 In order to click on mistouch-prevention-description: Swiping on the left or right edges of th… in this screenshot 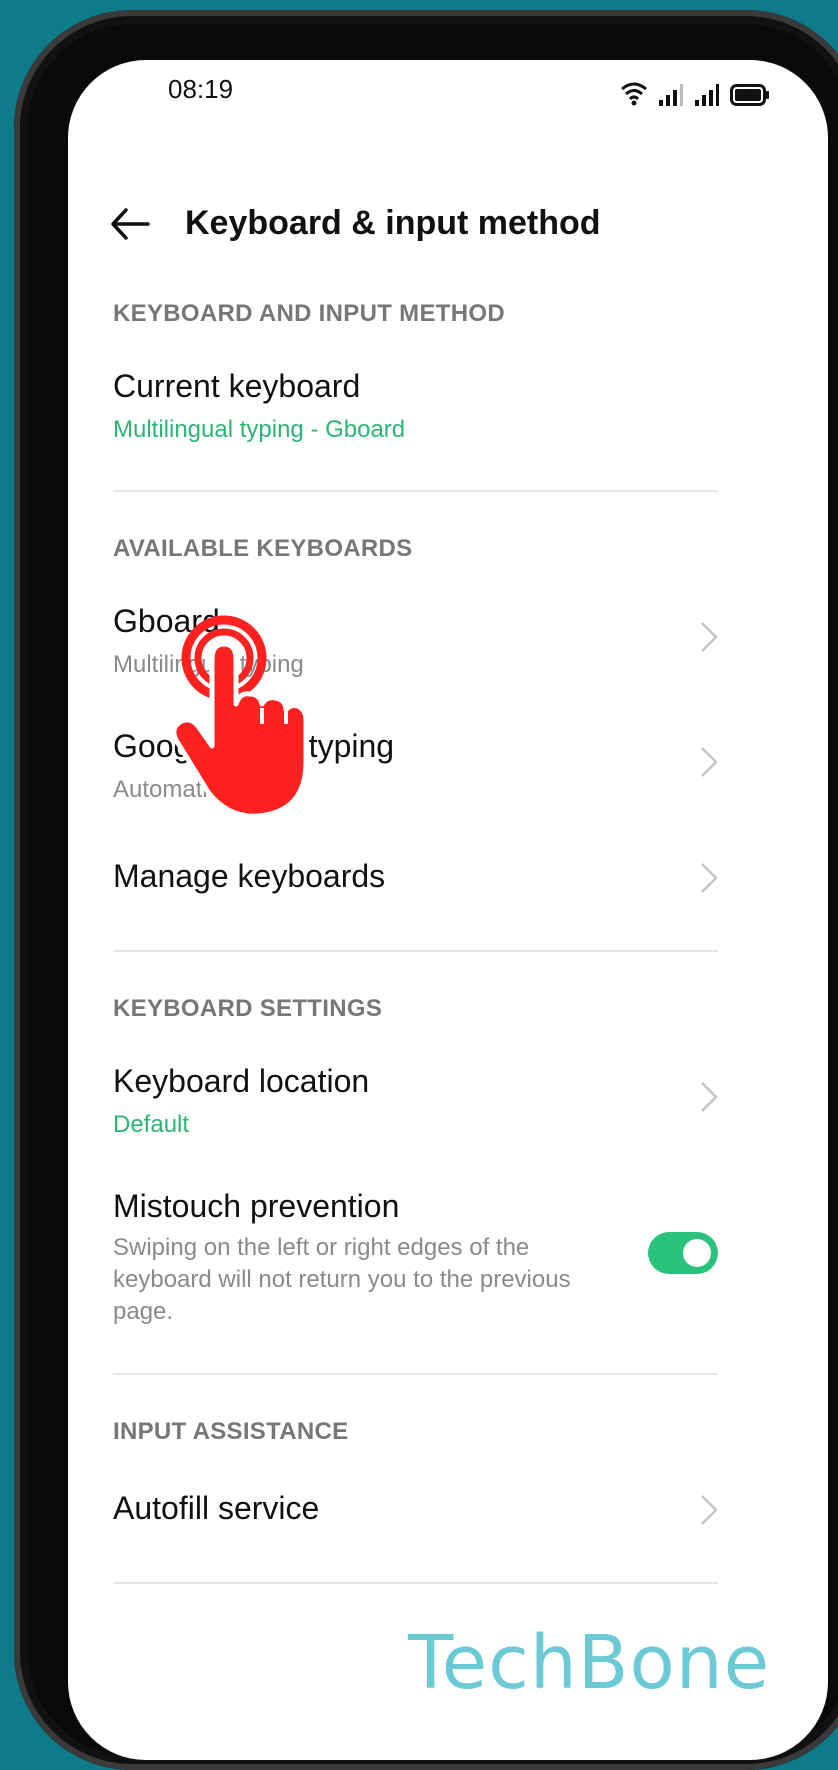, I will do `click(342, 1279)`.